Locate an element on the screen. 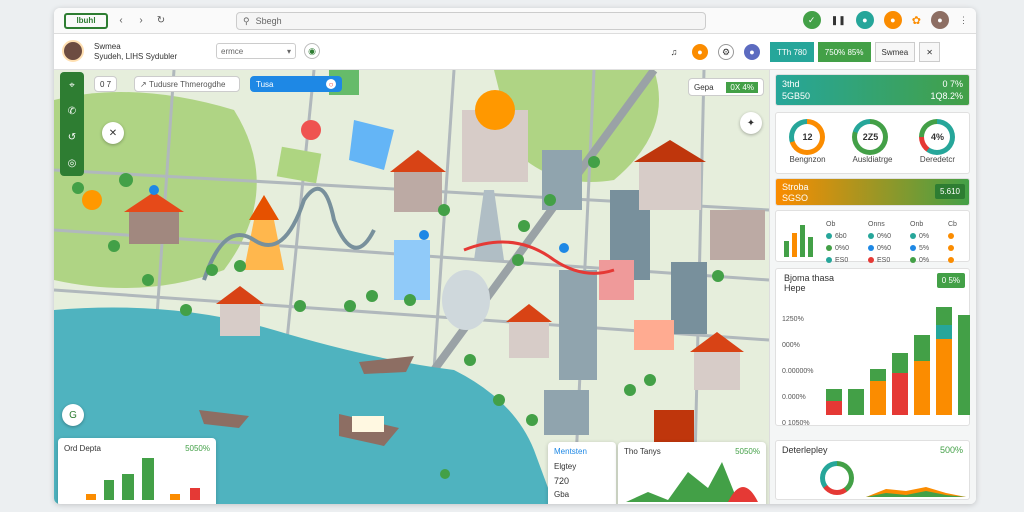 This screenshot has height=512, width=1024. locate-icon: ◎ is located at coordinates (72, 163).